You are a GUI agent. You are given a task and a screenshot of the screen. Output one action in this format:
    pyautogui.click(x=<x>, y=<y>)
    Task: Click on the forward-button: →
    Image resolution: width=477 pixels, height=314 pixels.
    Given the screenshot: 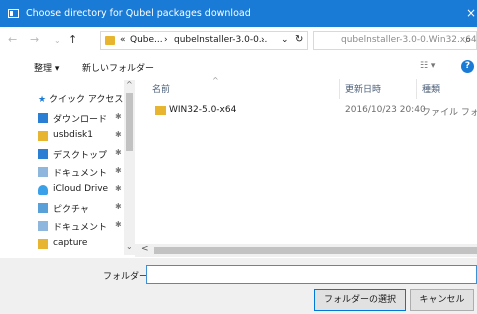 What is the action you would take?
    pyautogui.click(x=34, y=39)
    